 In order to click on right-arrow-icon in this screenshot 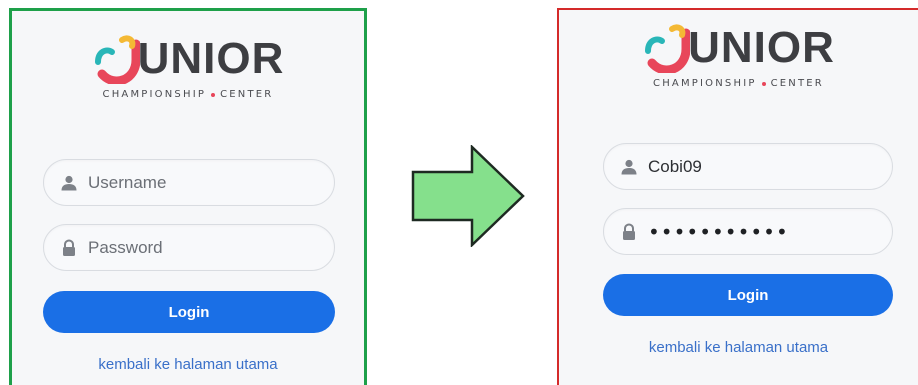, I will do `click(468, 196)`.